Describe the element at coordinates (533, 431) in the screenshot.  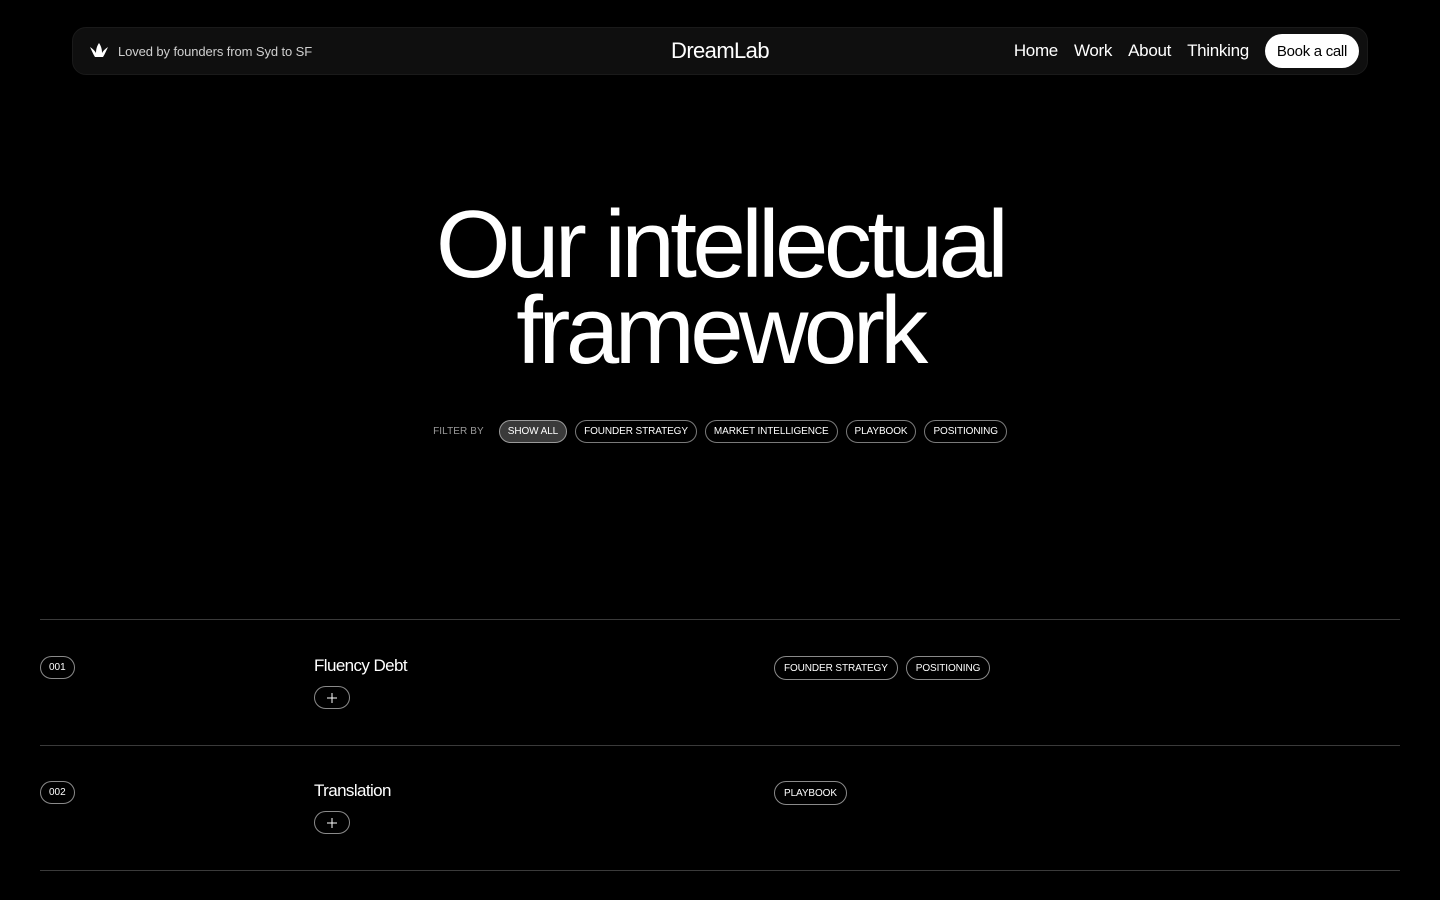
I see `filter-show-all: SHOW ALL` at that location.